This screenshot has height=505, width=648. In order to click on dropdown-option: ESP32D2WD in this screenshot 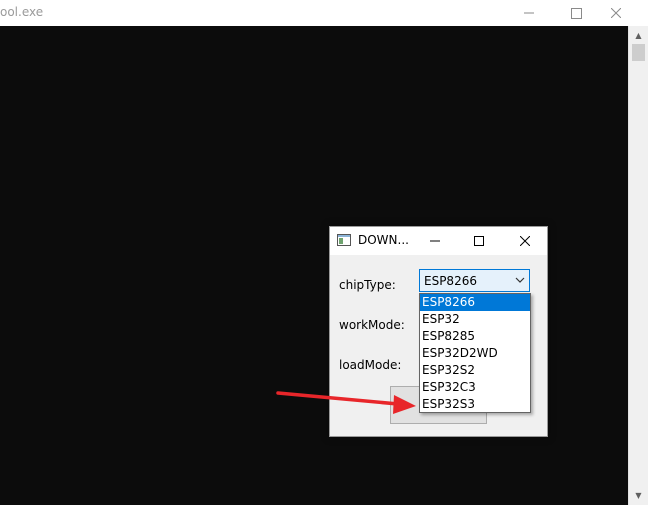, I will do `click(475, 353)`.